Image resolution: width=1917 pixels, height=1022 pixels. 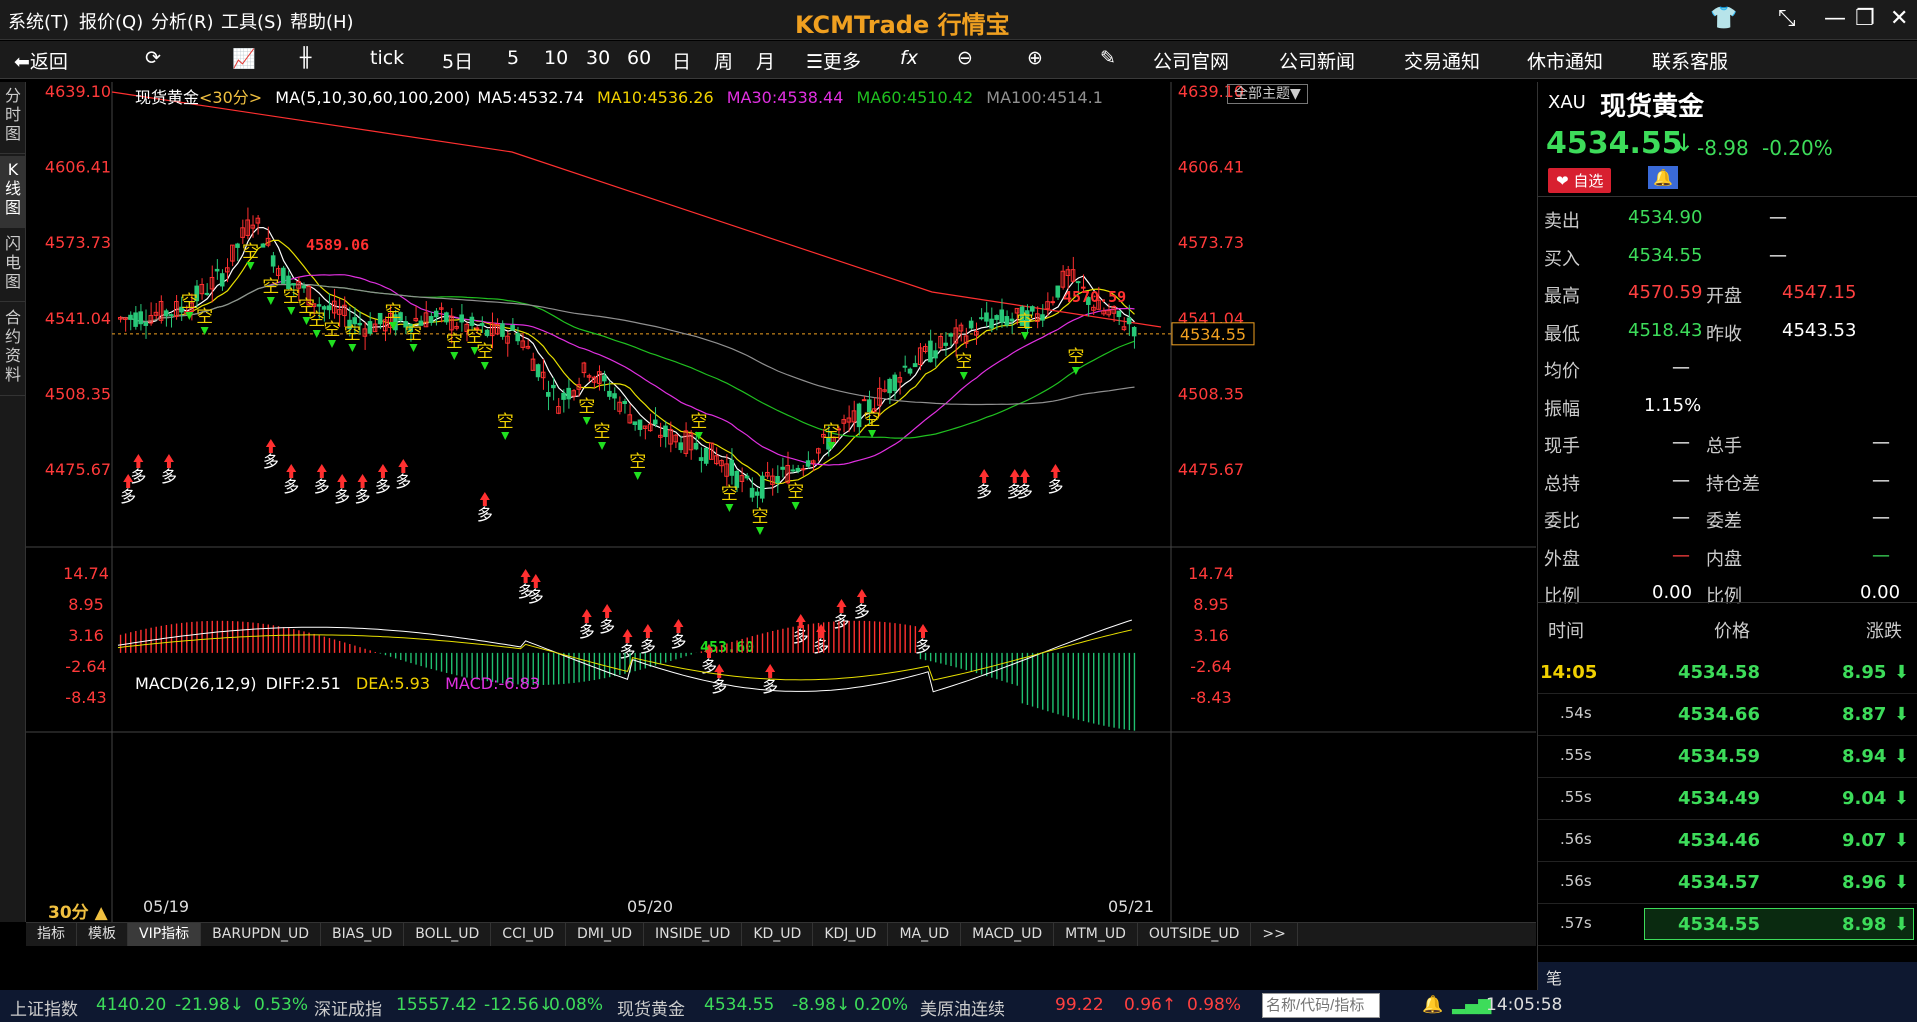 I want to click on indicator-tab: BOLL_UD, so click(x=448, y=934).